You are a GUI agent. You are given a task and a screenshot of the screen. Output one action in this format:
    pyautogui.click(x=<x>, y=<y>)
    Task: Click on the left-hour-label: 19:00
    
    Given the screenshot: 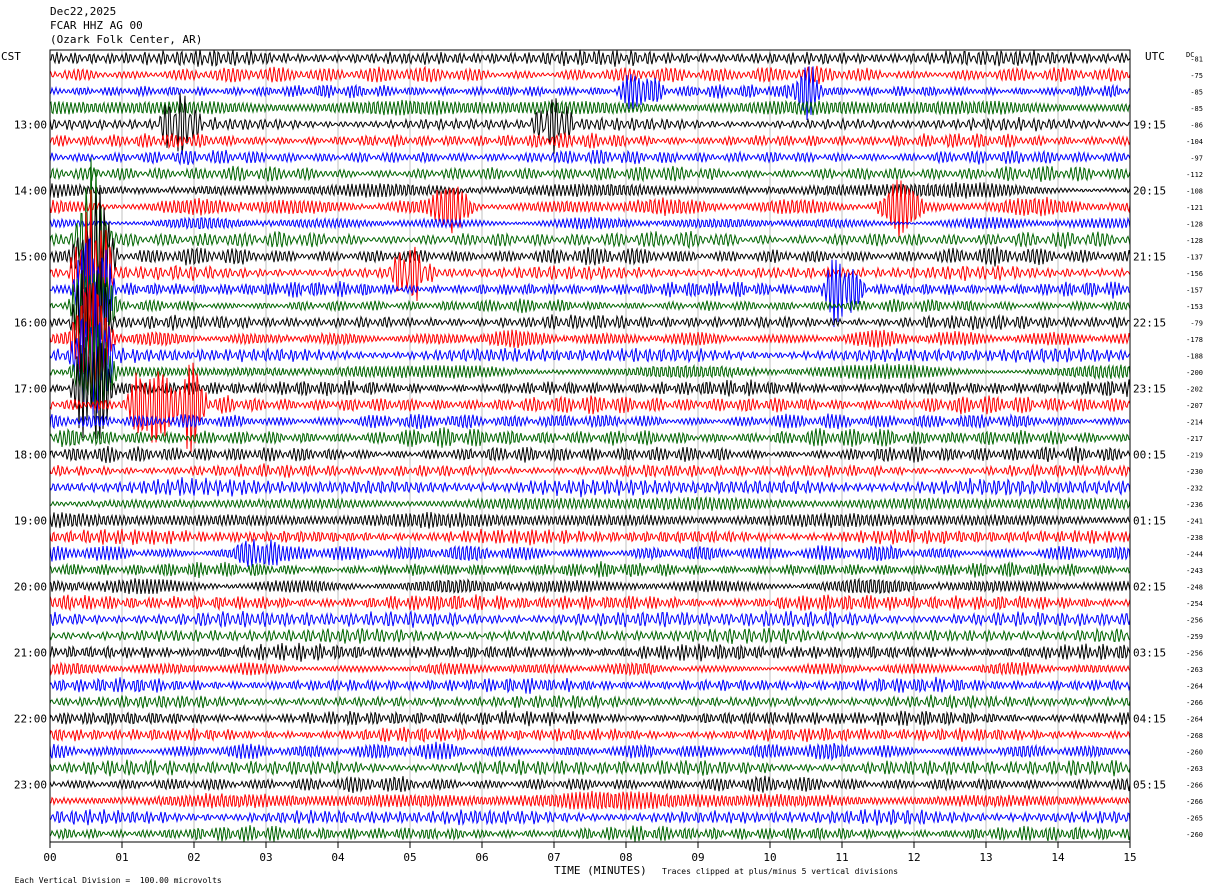 What is the action you would take?
    pyautogui.click(x=30, y=520)
    